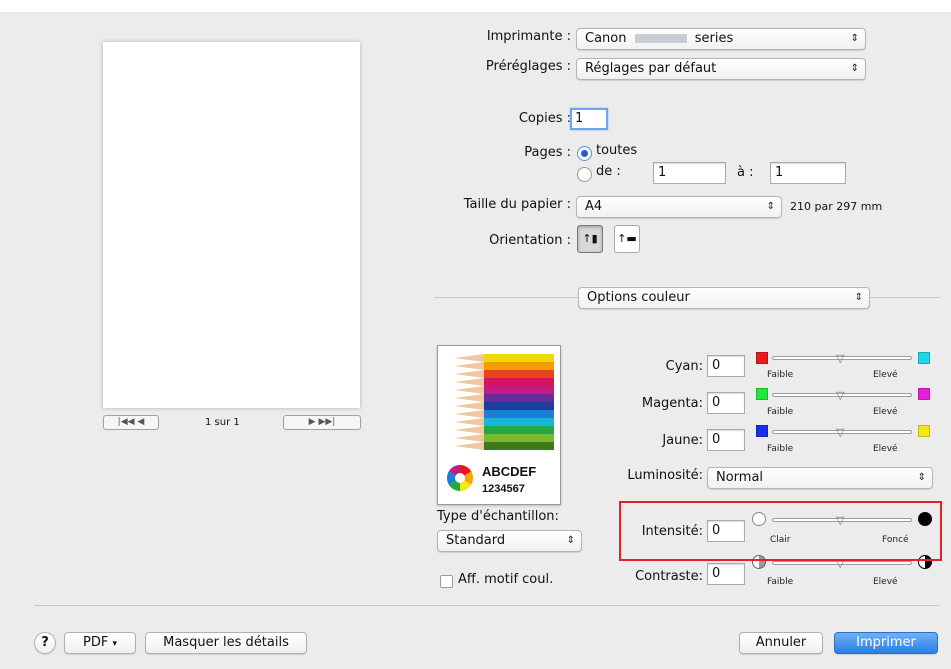 This screenshot has height=669, width=951. What do you see at coordinates (726, 403) in the screenshot?
I see `magenta-input: 0` at bounding box center [726, 403].